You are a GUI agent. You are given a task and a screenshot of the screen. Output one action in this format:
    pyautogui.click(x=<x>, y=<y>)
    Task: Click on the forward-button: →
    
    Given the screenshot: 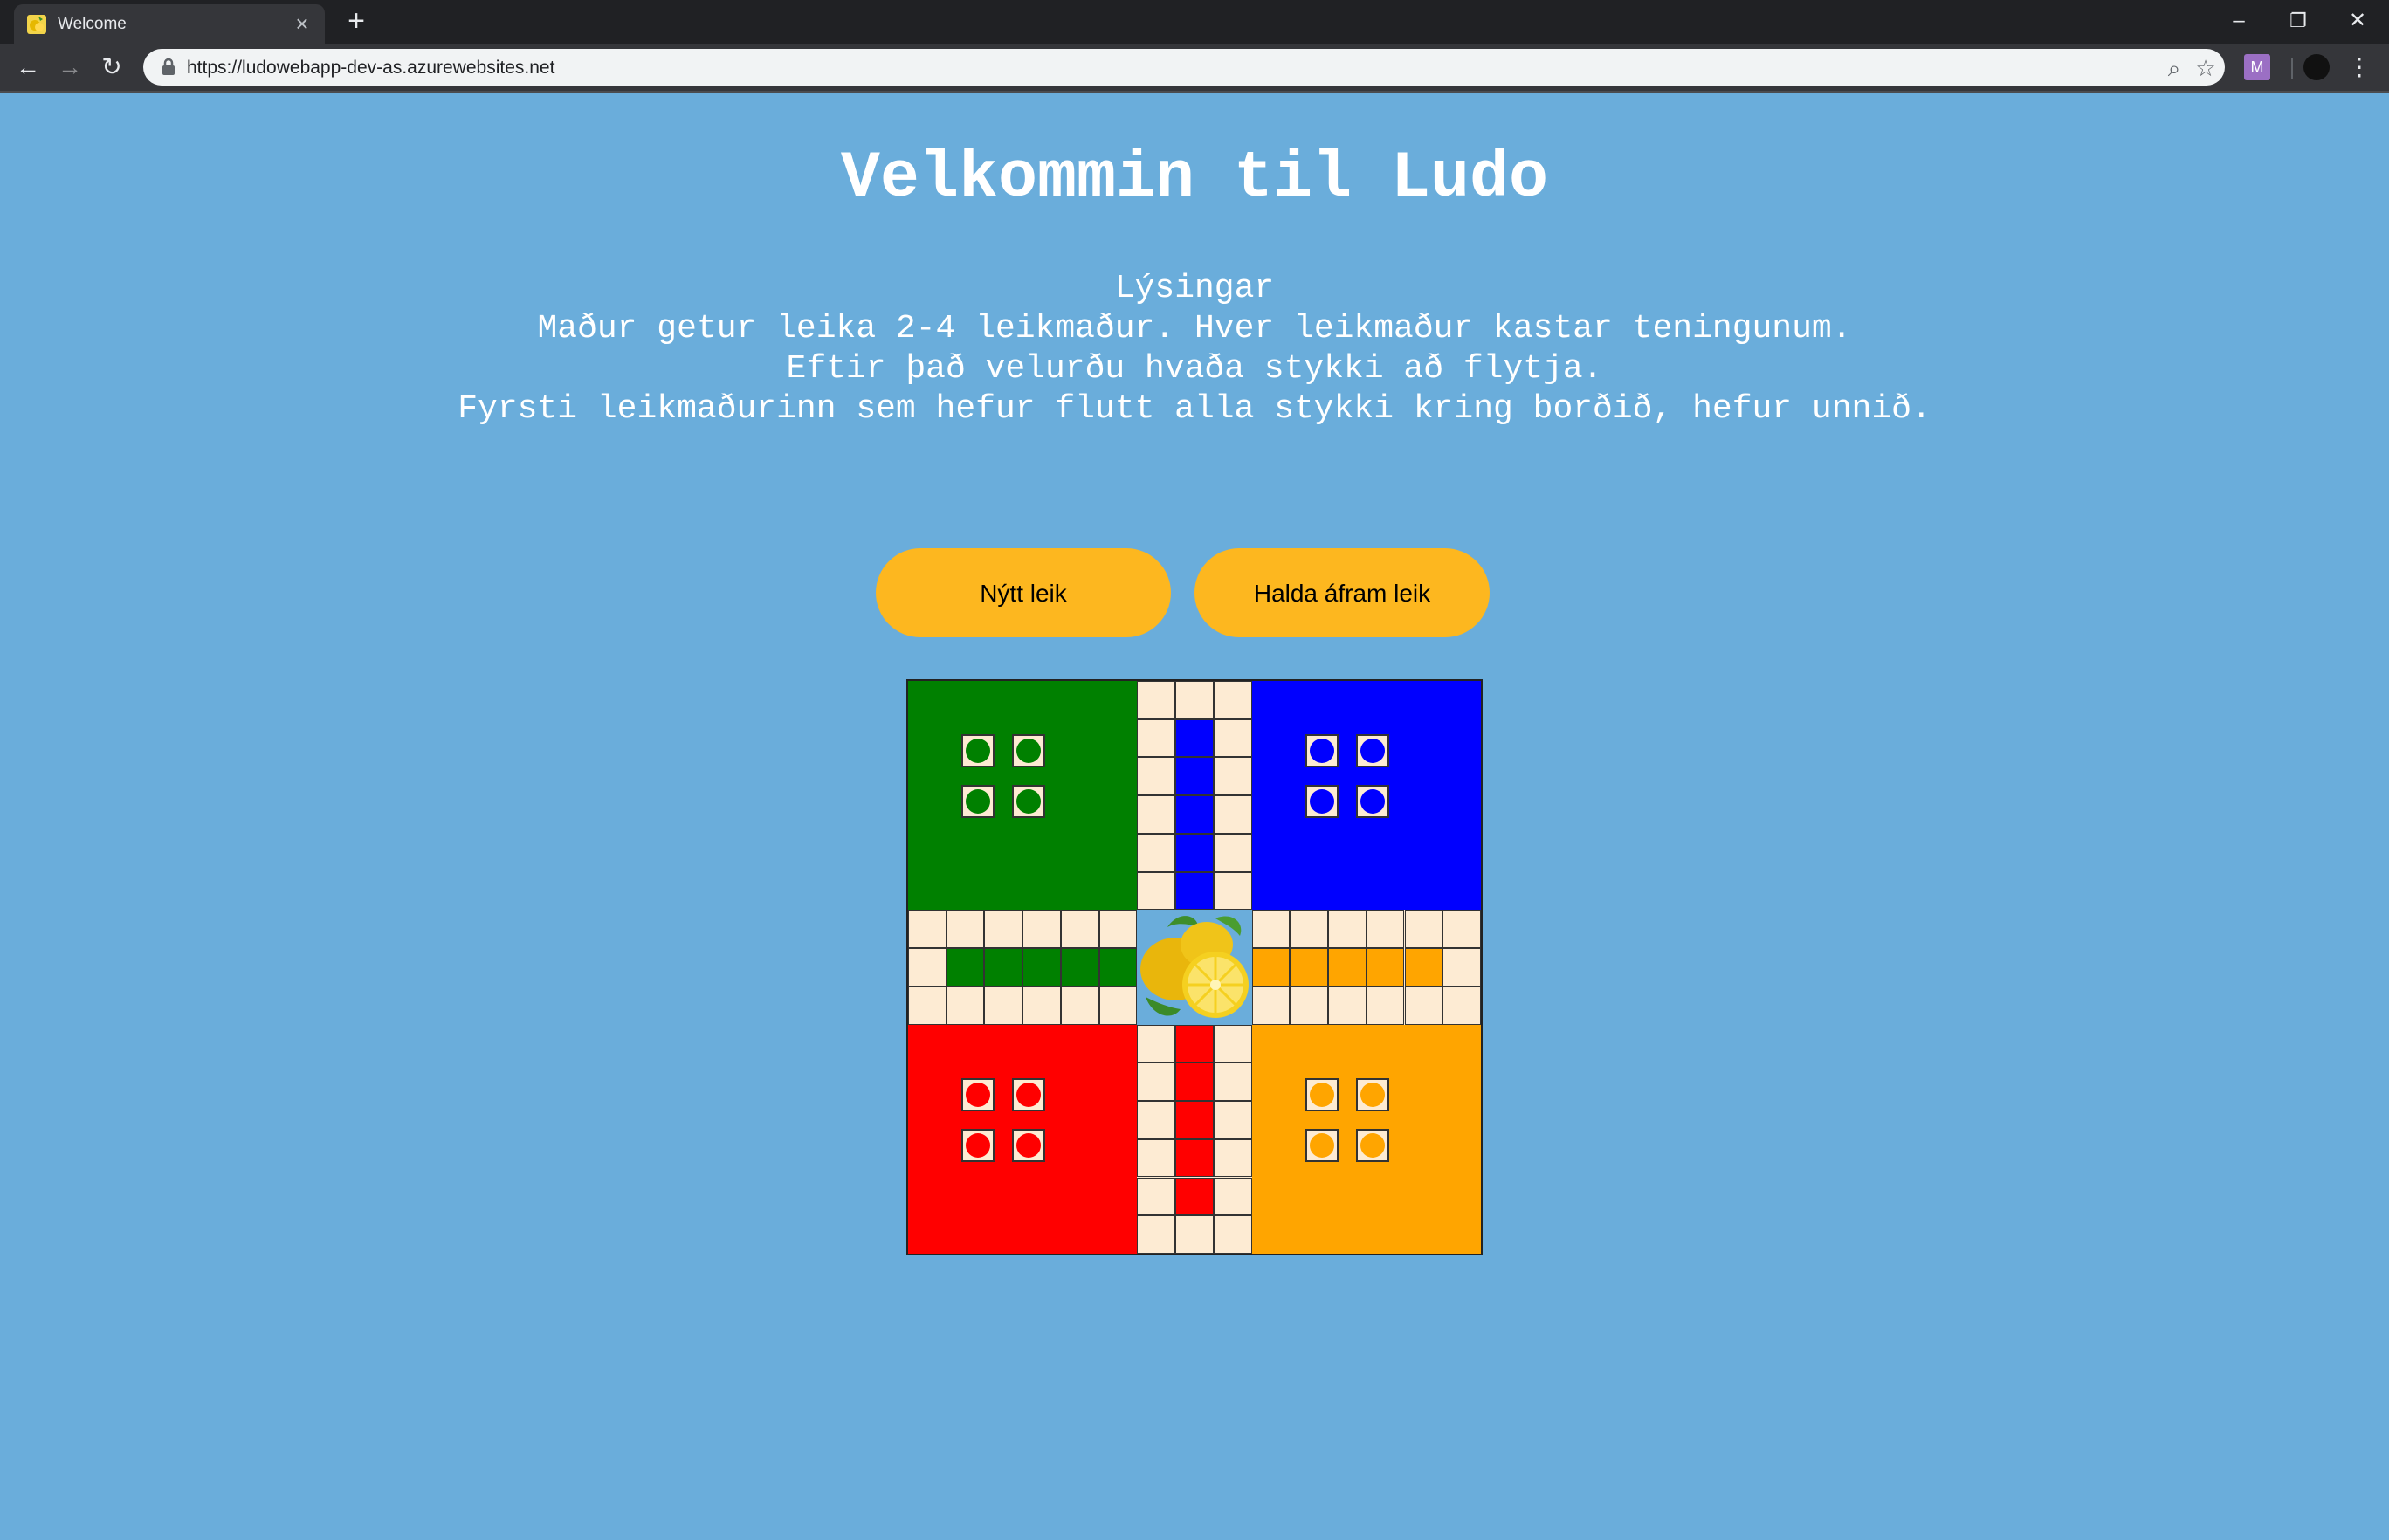 What is the action you would take?
    pyautogui.click(x=70, y=68)
    